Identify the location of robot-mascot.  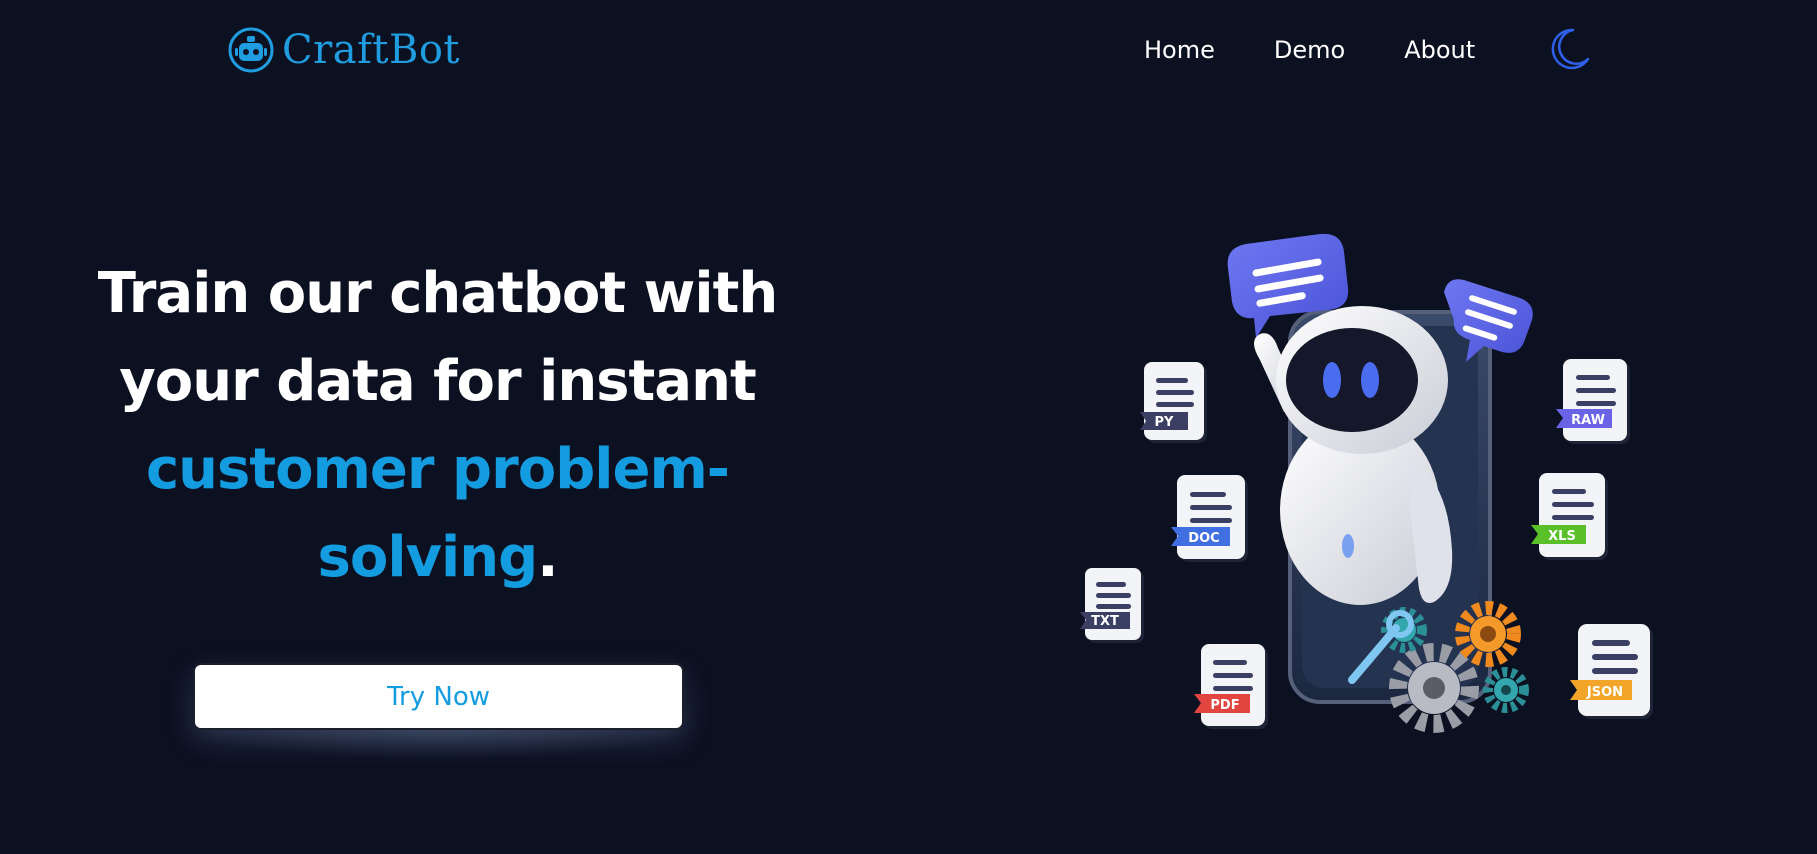
(1353, 455).